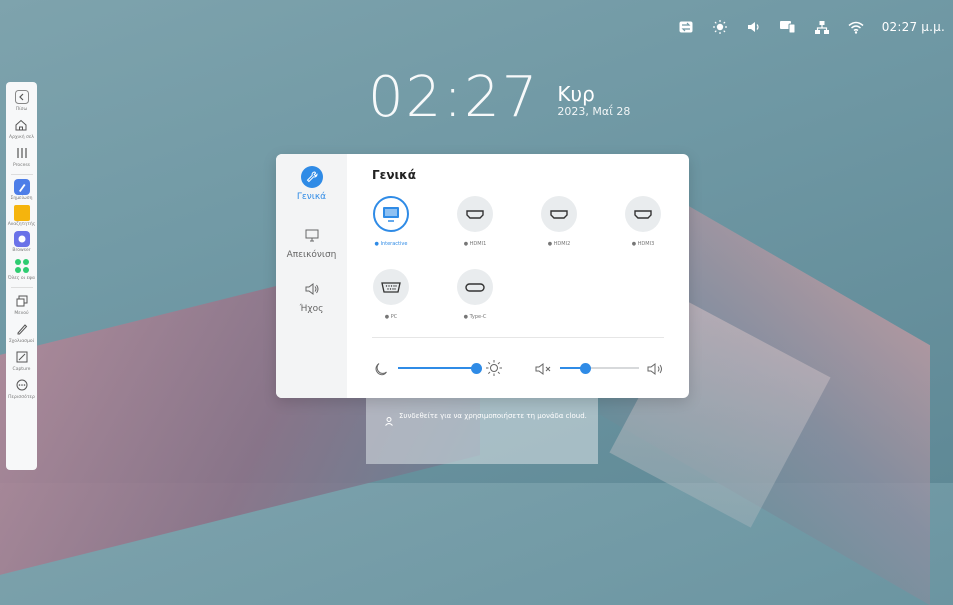 The width and height of the screenshot is (953, 605). Describe the element at coordinates (22, 357) in the screenshot. I see `capture-icon` at that location.